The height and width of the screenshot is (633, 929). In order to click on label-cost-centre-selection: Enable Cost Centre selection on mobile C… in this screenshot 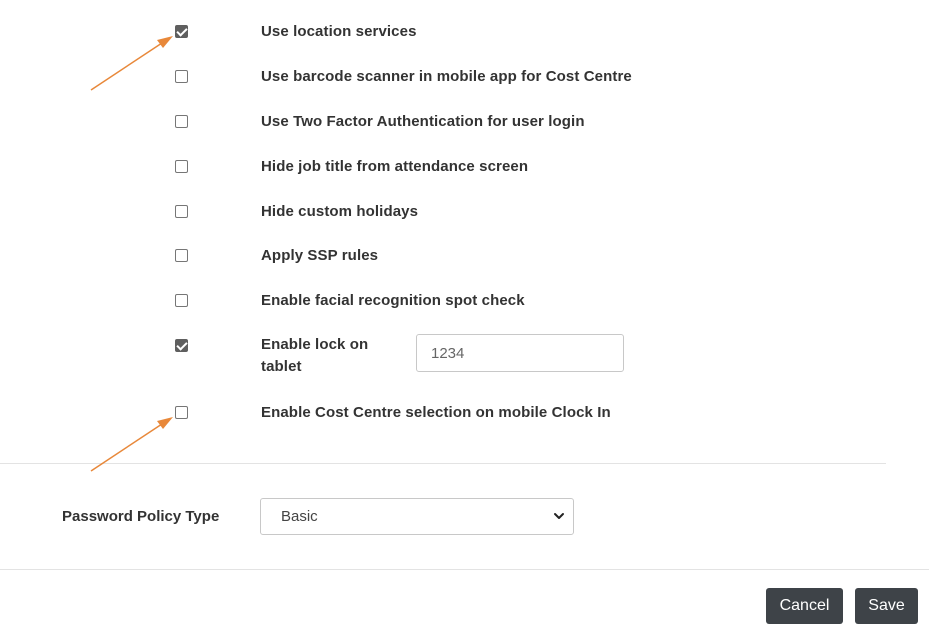, I will do `click(436, 412)`.